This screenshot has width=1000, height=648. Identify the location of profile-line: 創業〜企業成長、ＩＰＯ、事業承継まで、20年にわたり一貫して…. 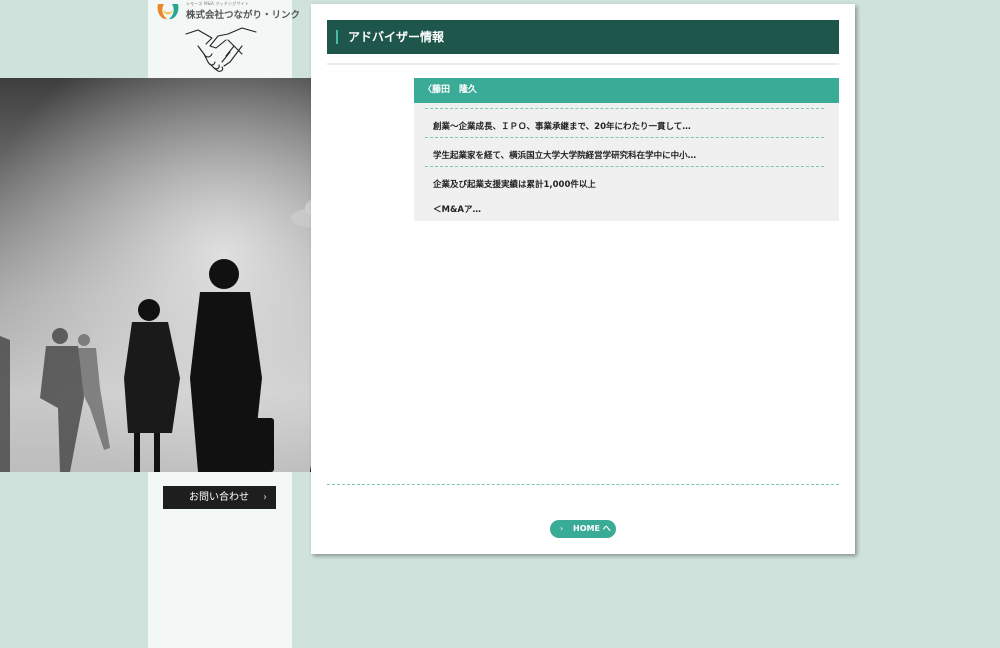
(562, 127).